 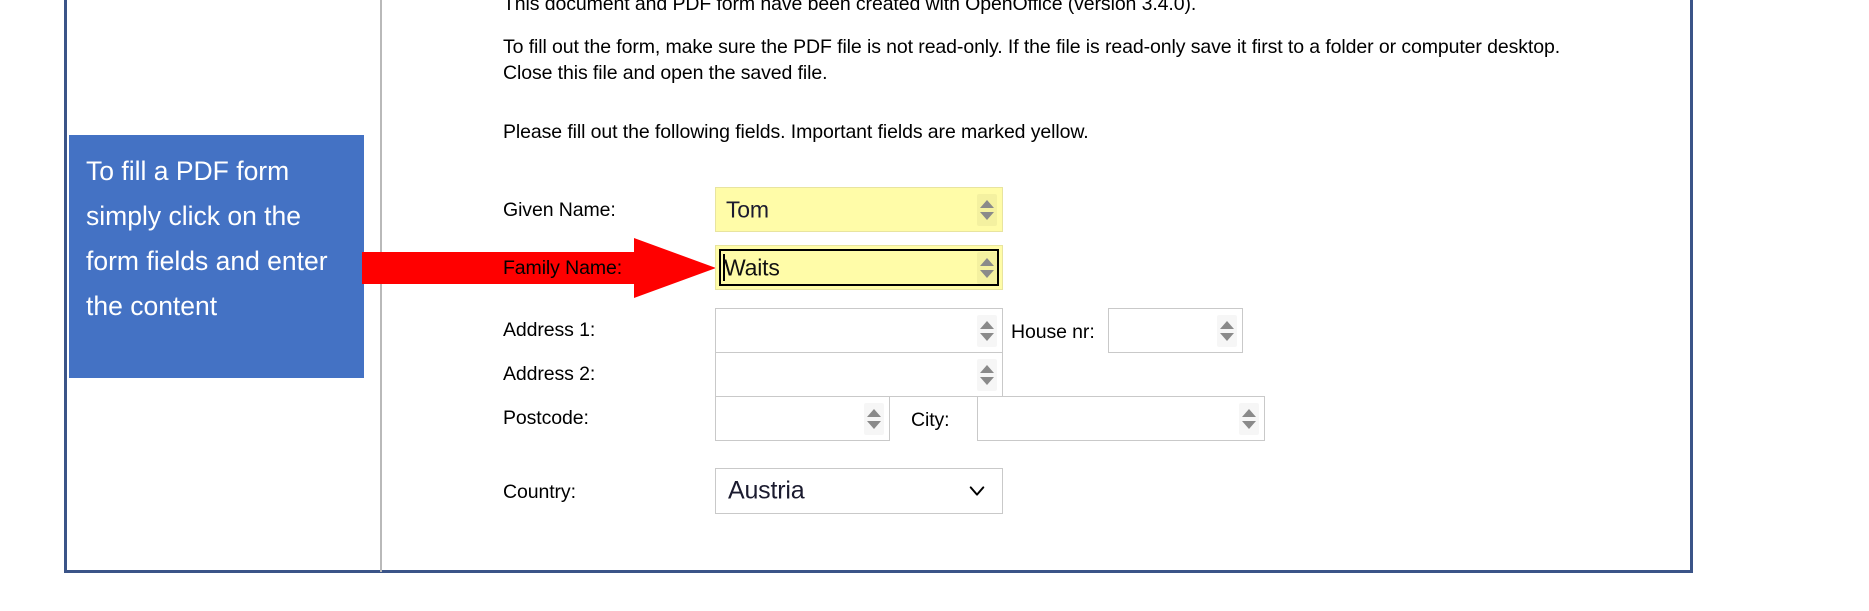 What do you see at coordinates (859, 267) in the screenshot?
I see `family-name-input: Waits` at bounding box center [859, 267].